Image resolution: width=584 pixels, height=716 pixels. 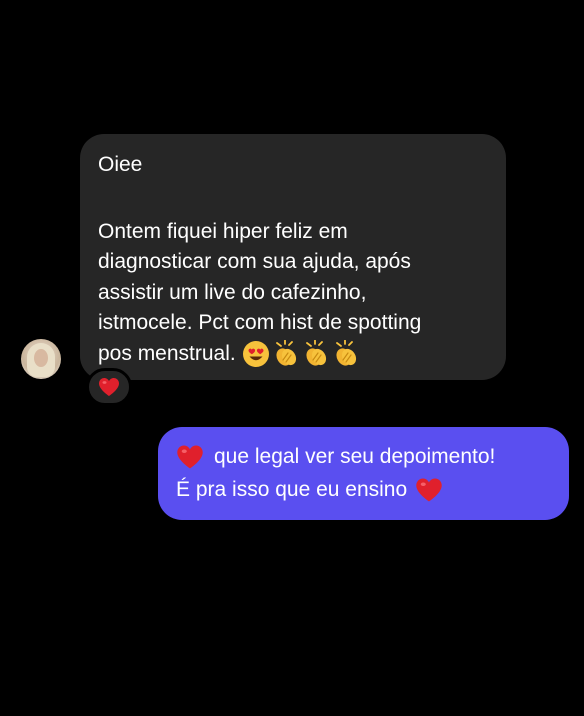 I want to click on avatar, so click(x=41, y=359).